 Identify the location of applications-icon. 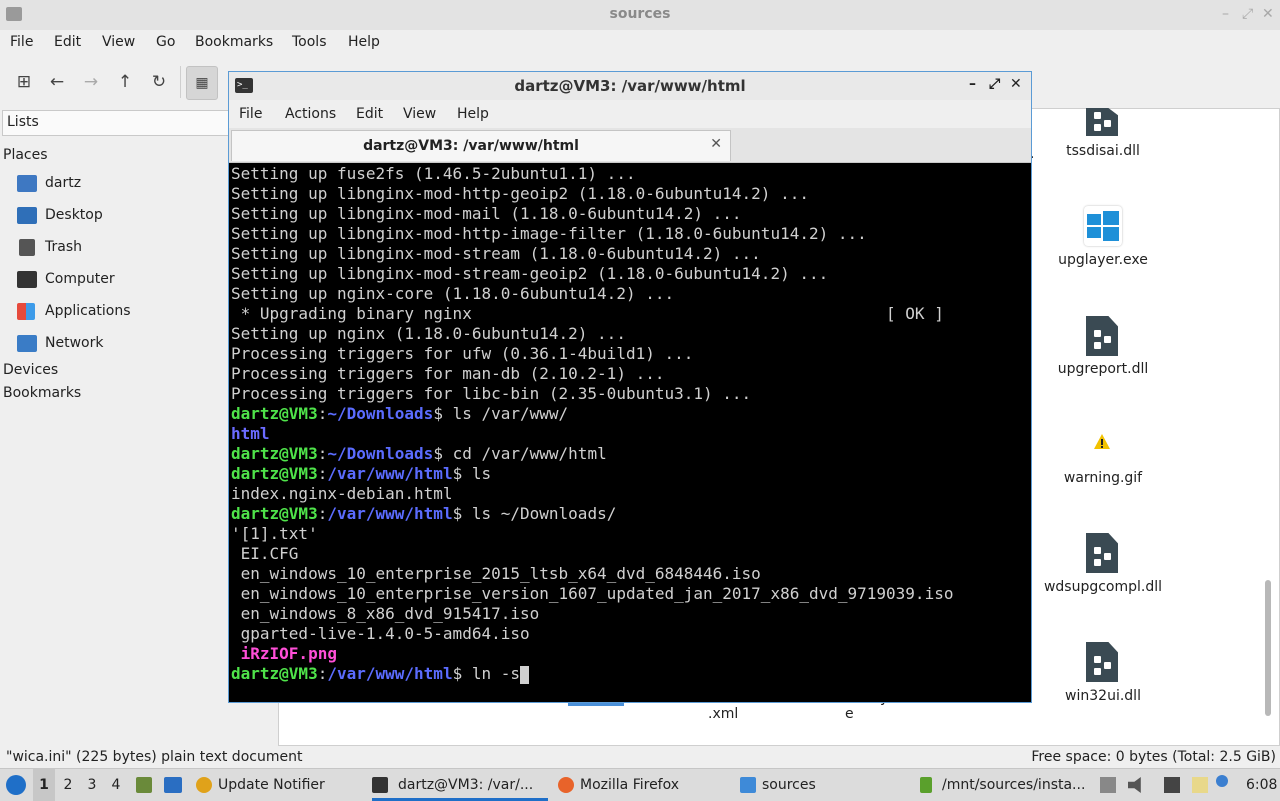
(26, 311).